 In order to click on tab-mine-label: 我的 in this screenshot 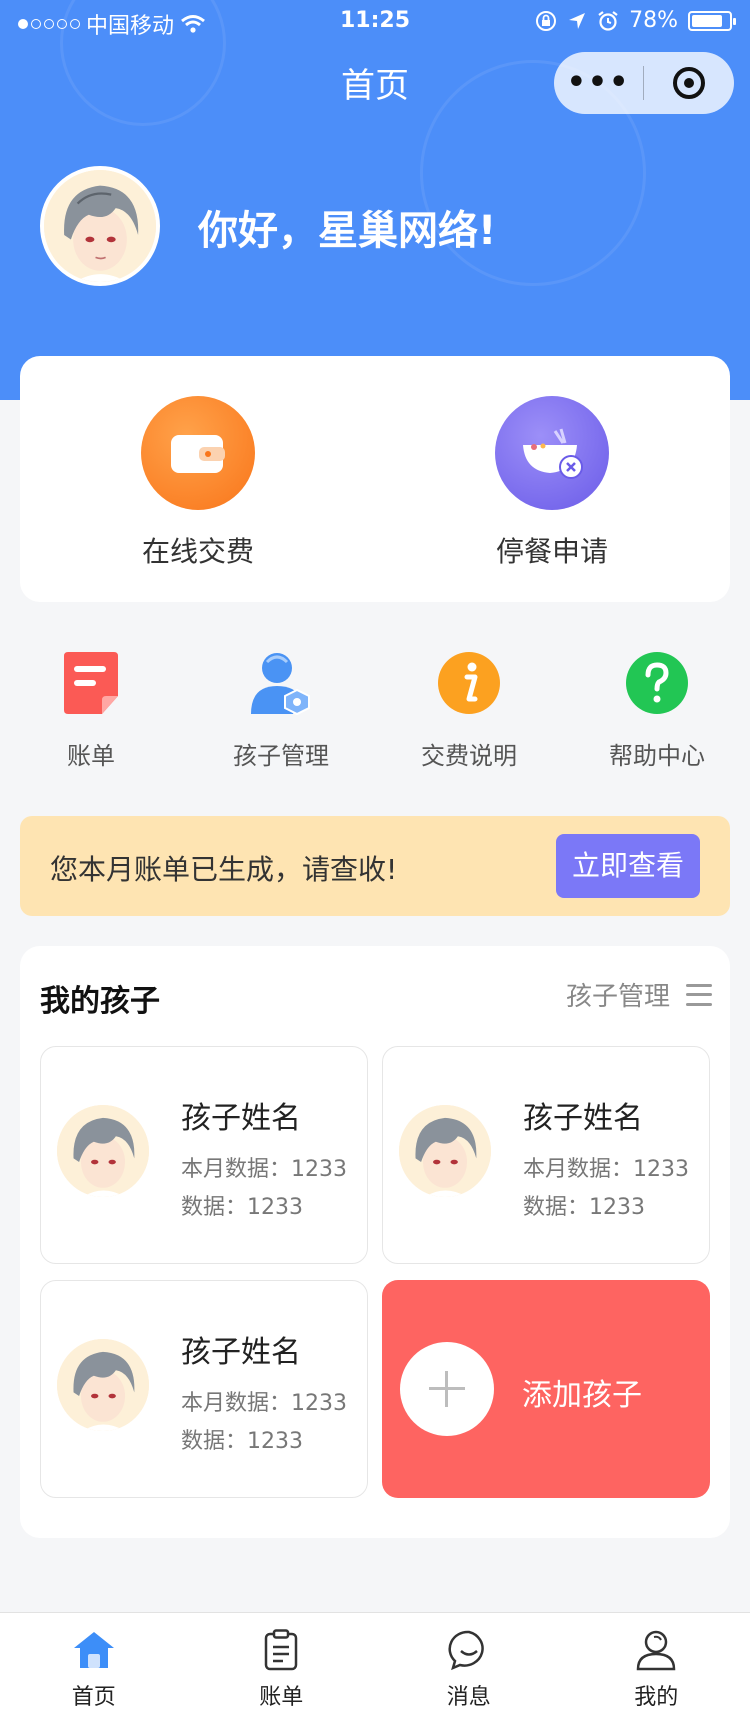, I will do `click(656, 1697)`.